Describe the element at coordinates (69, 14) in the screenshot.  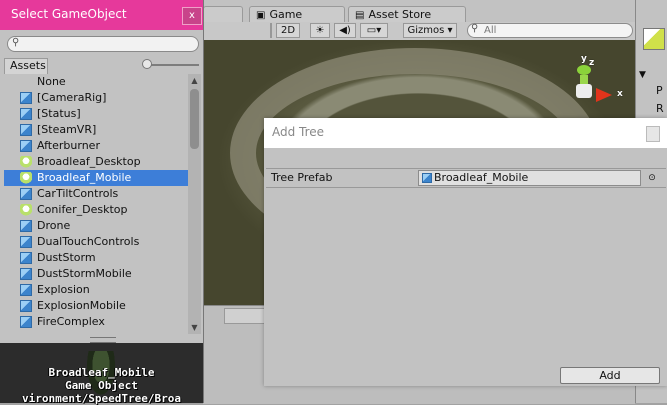
I see `select-window-title: Select GameObject` at that location.